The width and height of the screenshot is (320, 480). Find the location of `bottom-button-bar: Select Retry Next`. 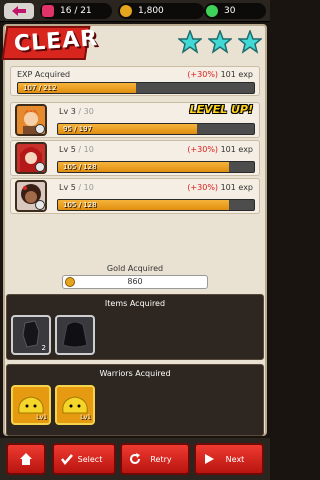

bottom-button-bar: Select Retry Next is located at coordinates (135, 459).